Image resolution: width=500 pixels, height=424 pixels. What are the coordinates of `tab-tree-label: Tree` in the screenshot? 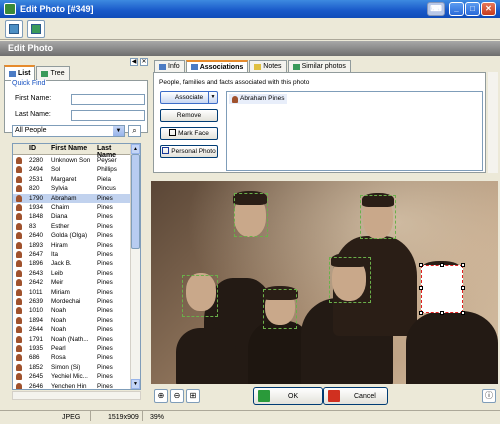 It's located at (57, 73).